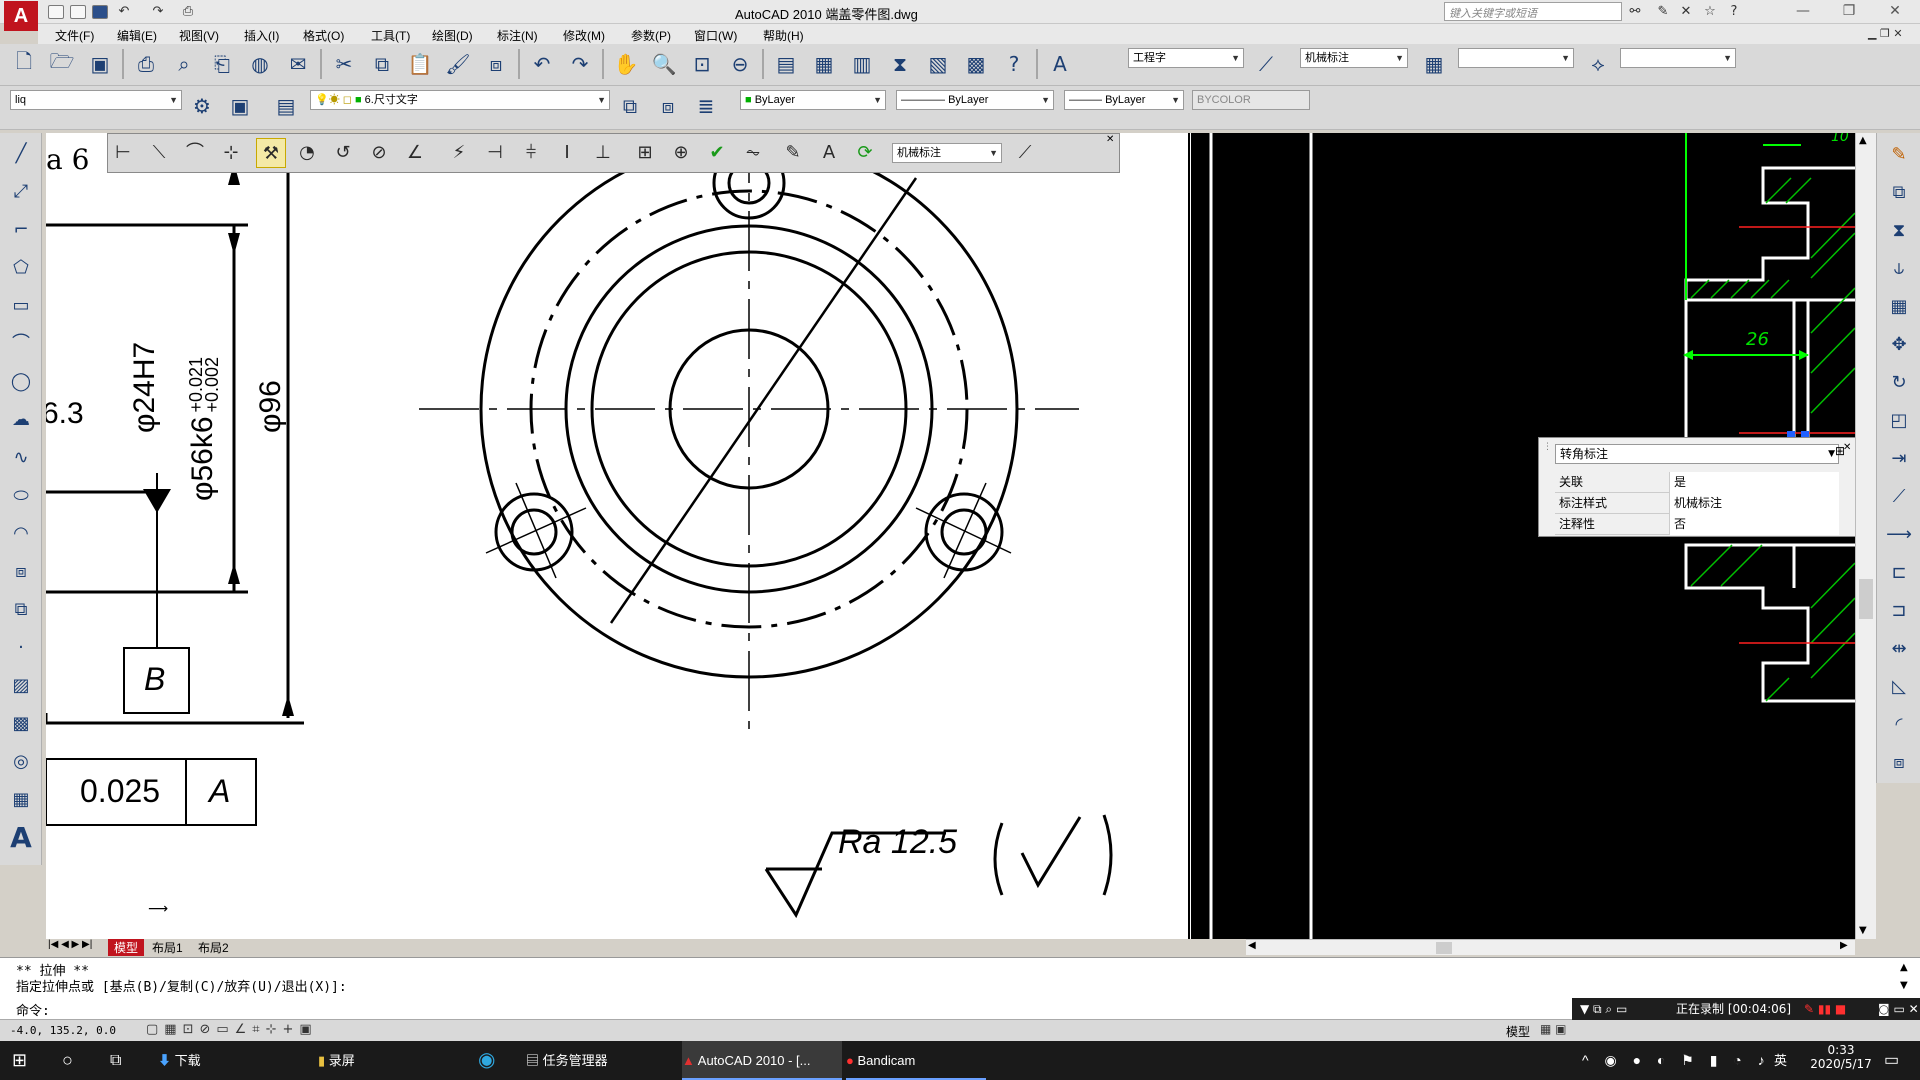  What do you see at coordinates (261, 35) in the screenshot?
I see `menu-insert: 插入(I)` at bounding box center [261, 35].